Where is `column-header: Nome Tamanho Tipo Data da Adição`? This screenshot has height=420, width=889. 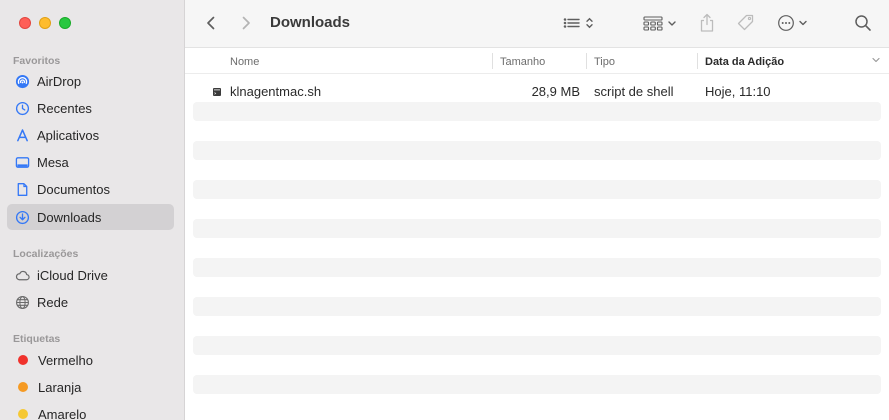
column-header: Nome Tamanho Tipo Data da Adição is located at coordinates (537, 61).